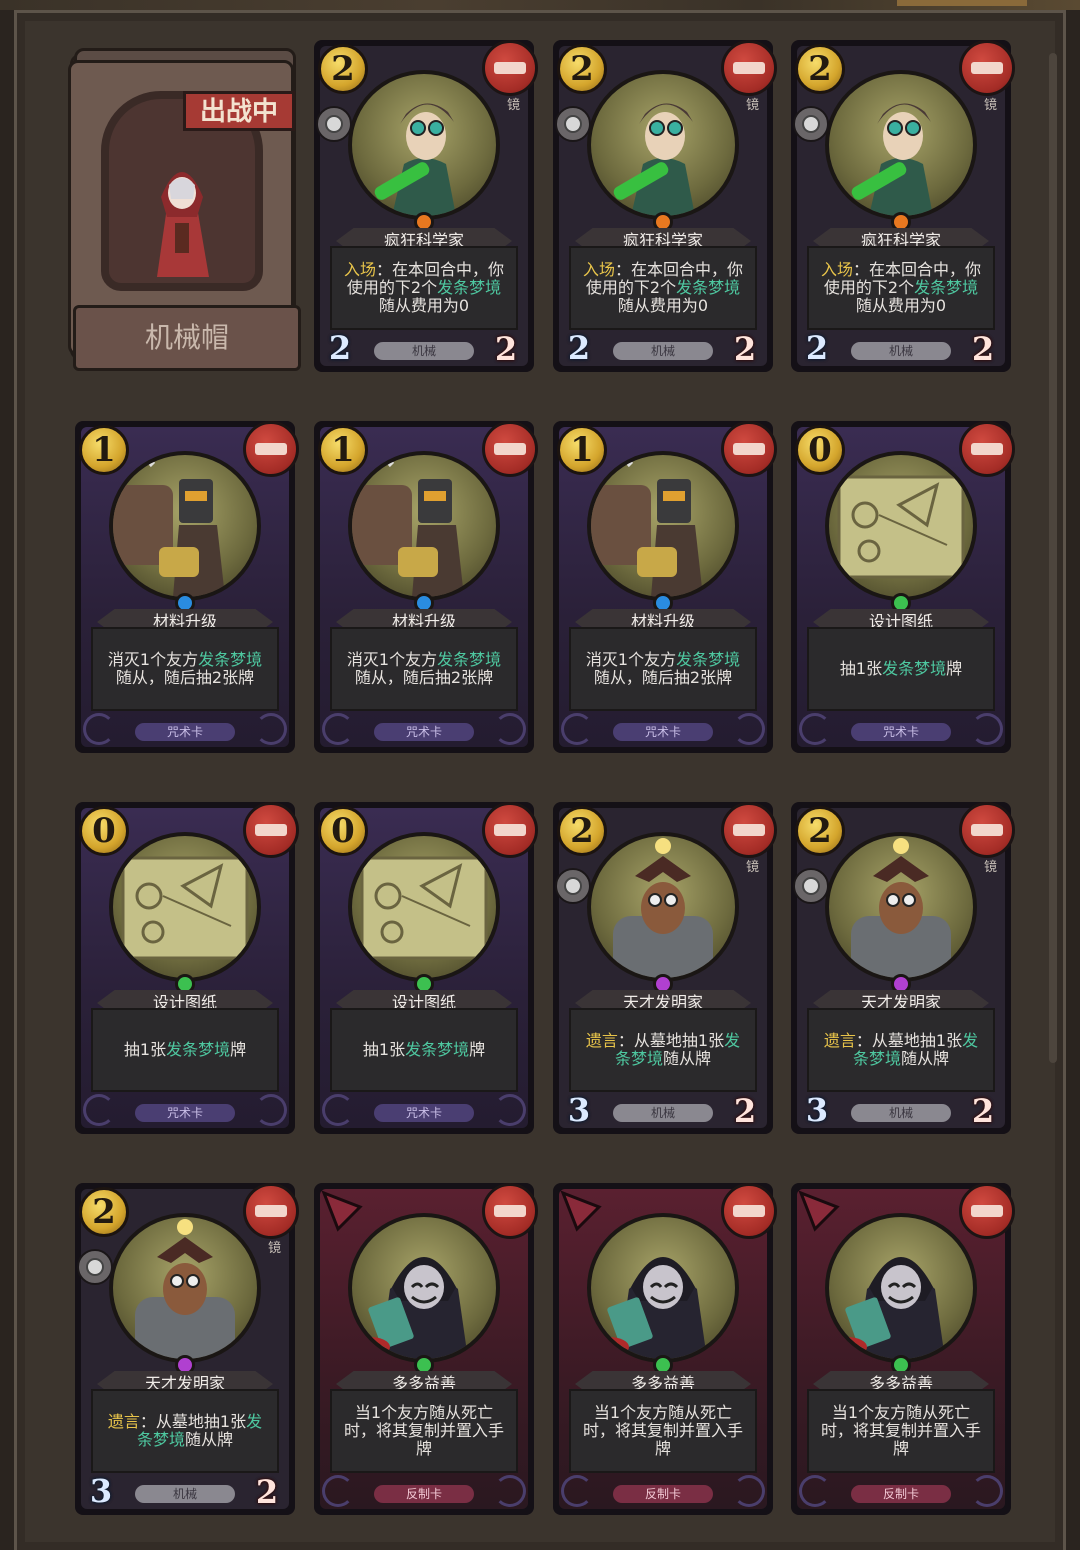 The width and height of the screenshot is (1080, 1550). I want to click on card-description: 遗言：从墓地抽1张发条梦境随从牌, so click(185, 1431).